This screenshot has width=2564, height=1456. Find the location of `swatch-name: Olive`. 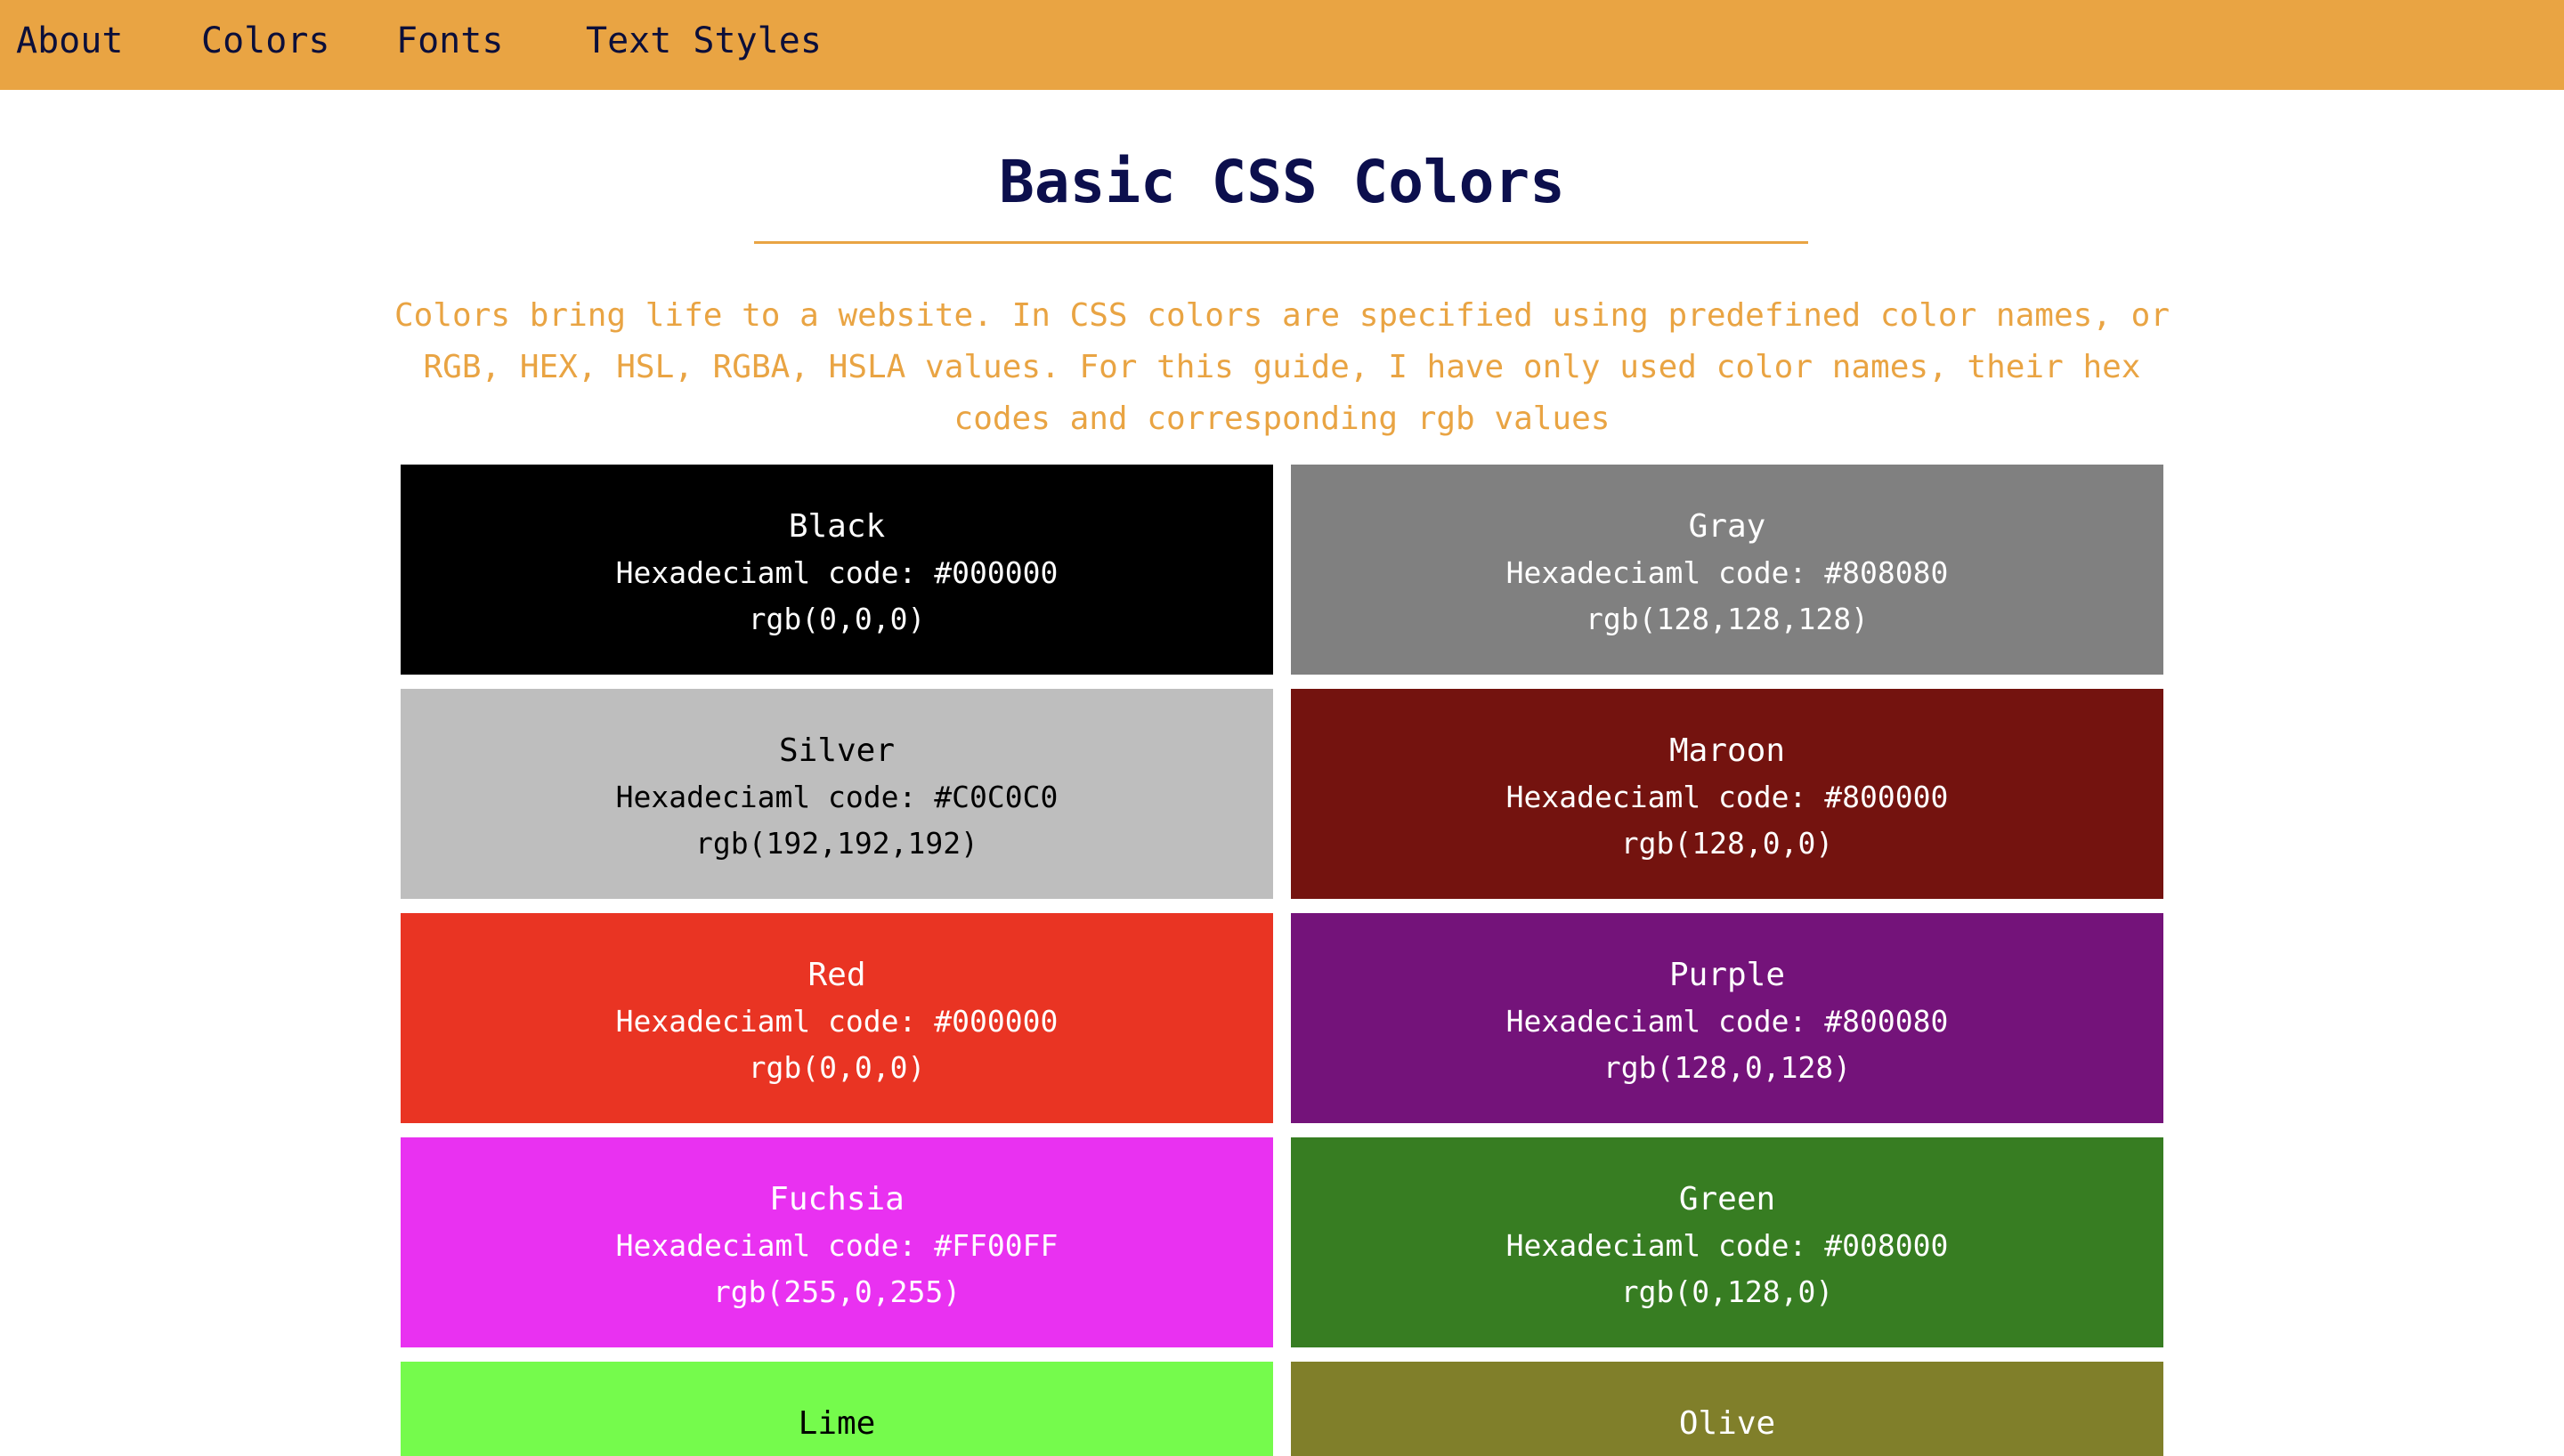

swatch-name: Olive is located at coordinates (1727, 1423).